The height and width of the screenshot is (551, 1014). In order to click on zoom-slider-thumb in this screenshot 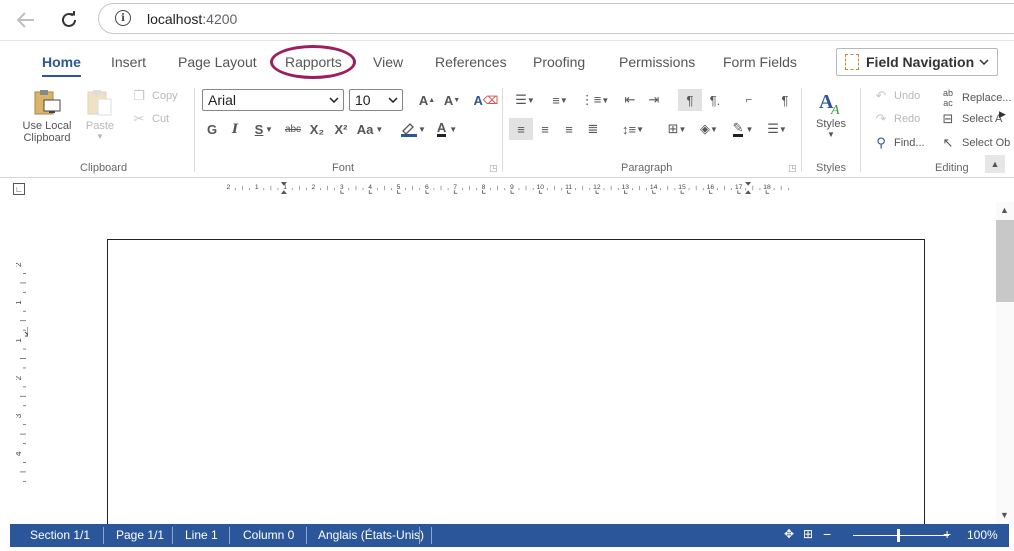, I will do `click(898, 535)`.